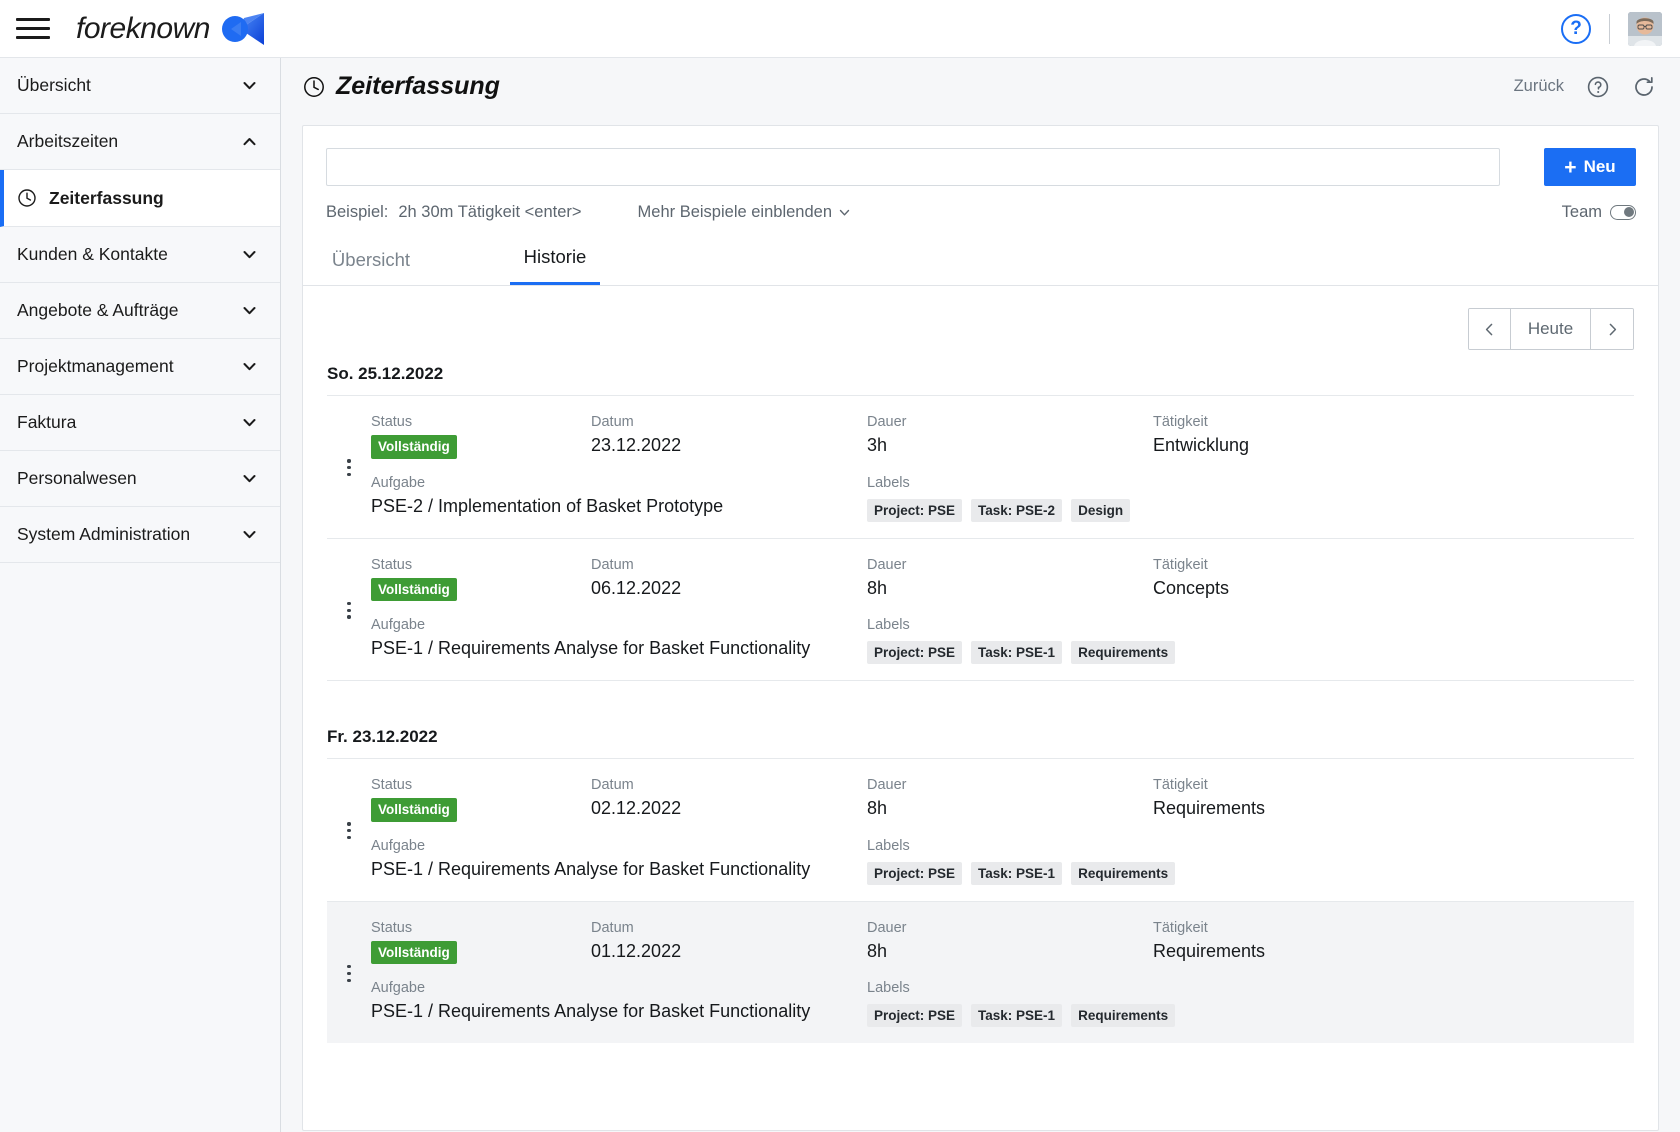 The width and height of the screenshot is (1680, 1132). Describe the element at coordinates (371, 262) in the screenshot. I see `tab-uebersicht: Übersicht` at that location.